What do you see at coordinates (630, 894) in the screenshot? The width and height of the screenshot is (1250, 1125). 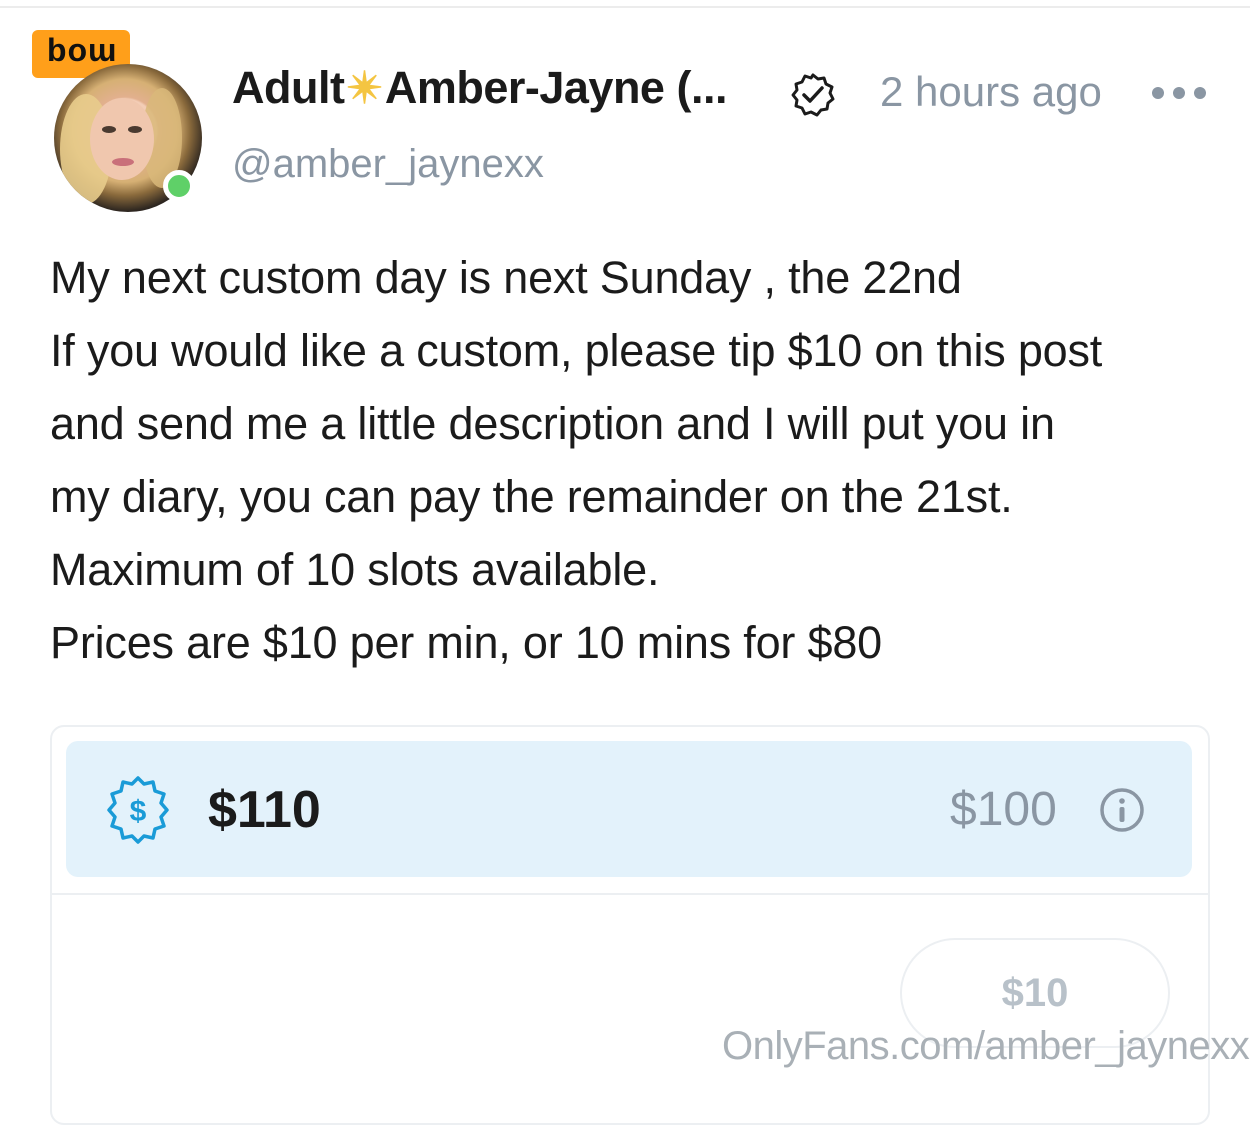 I see `card-divider` at bounding box center [630, 894].